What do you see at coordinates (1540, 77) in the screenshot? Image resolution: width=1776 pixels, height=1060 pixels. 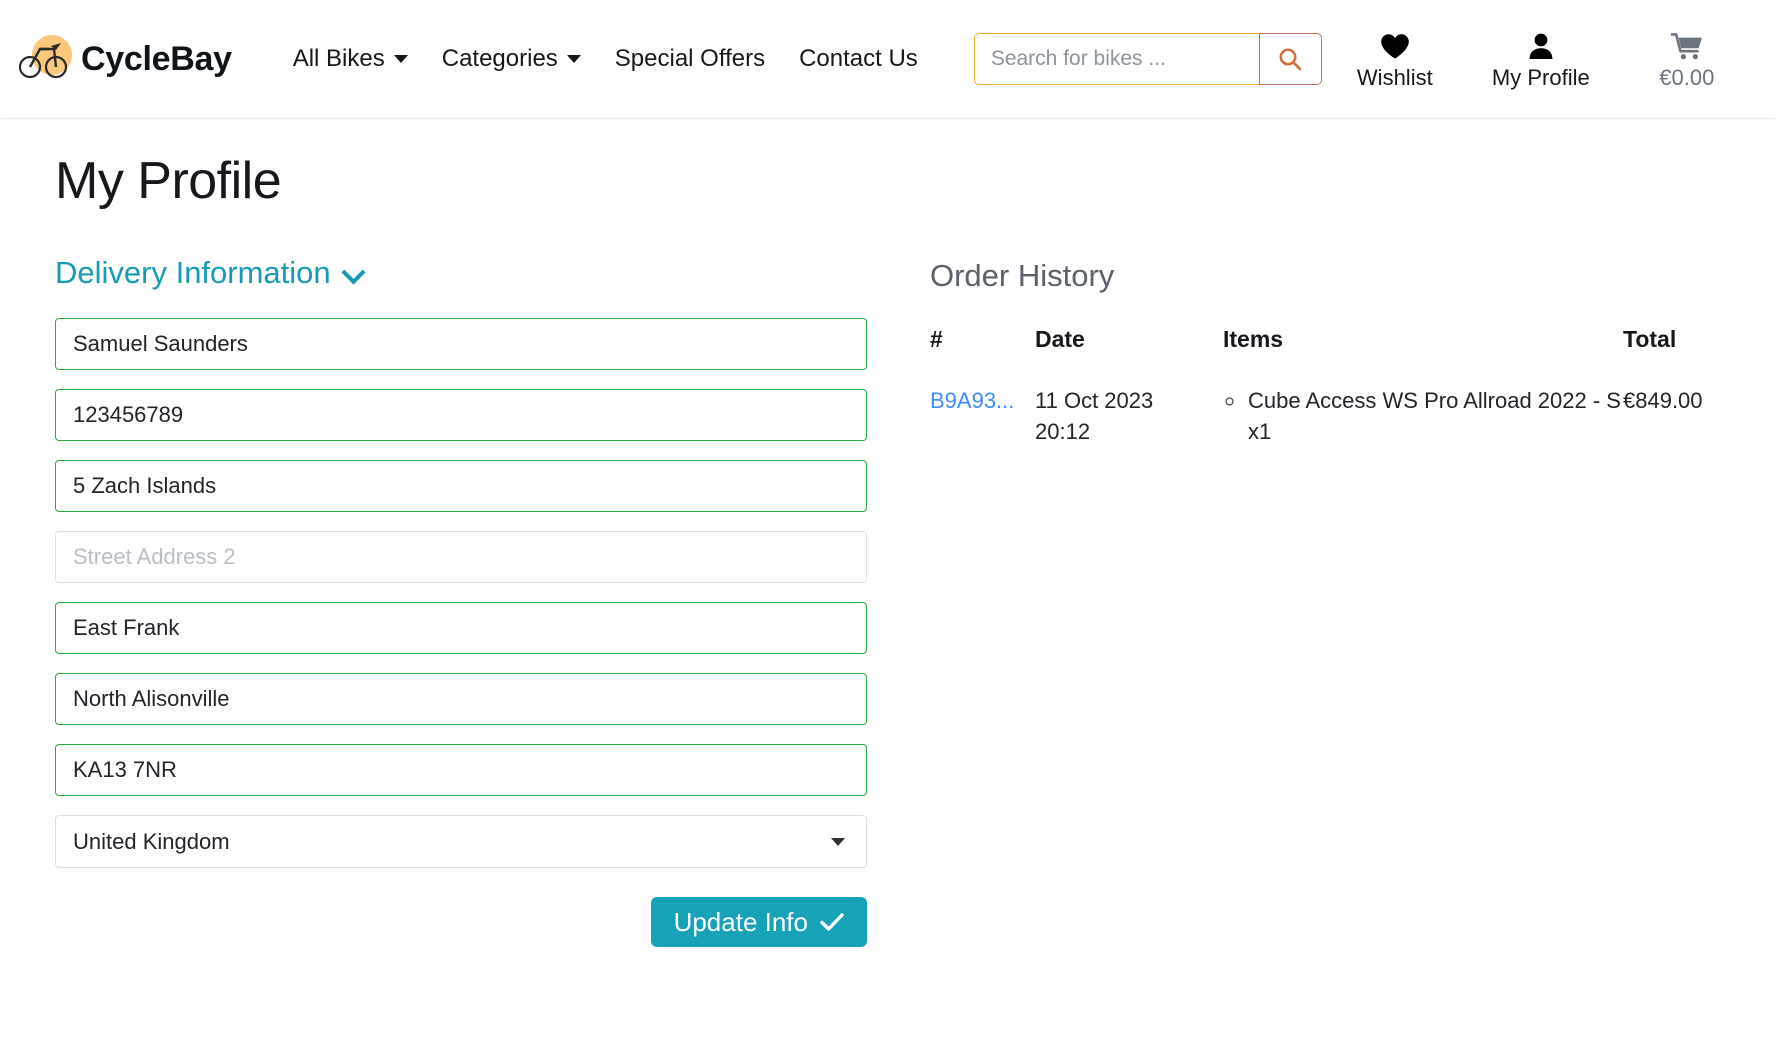 I see `my-profile-label: My Profile` at bounding box center [1540, 77].